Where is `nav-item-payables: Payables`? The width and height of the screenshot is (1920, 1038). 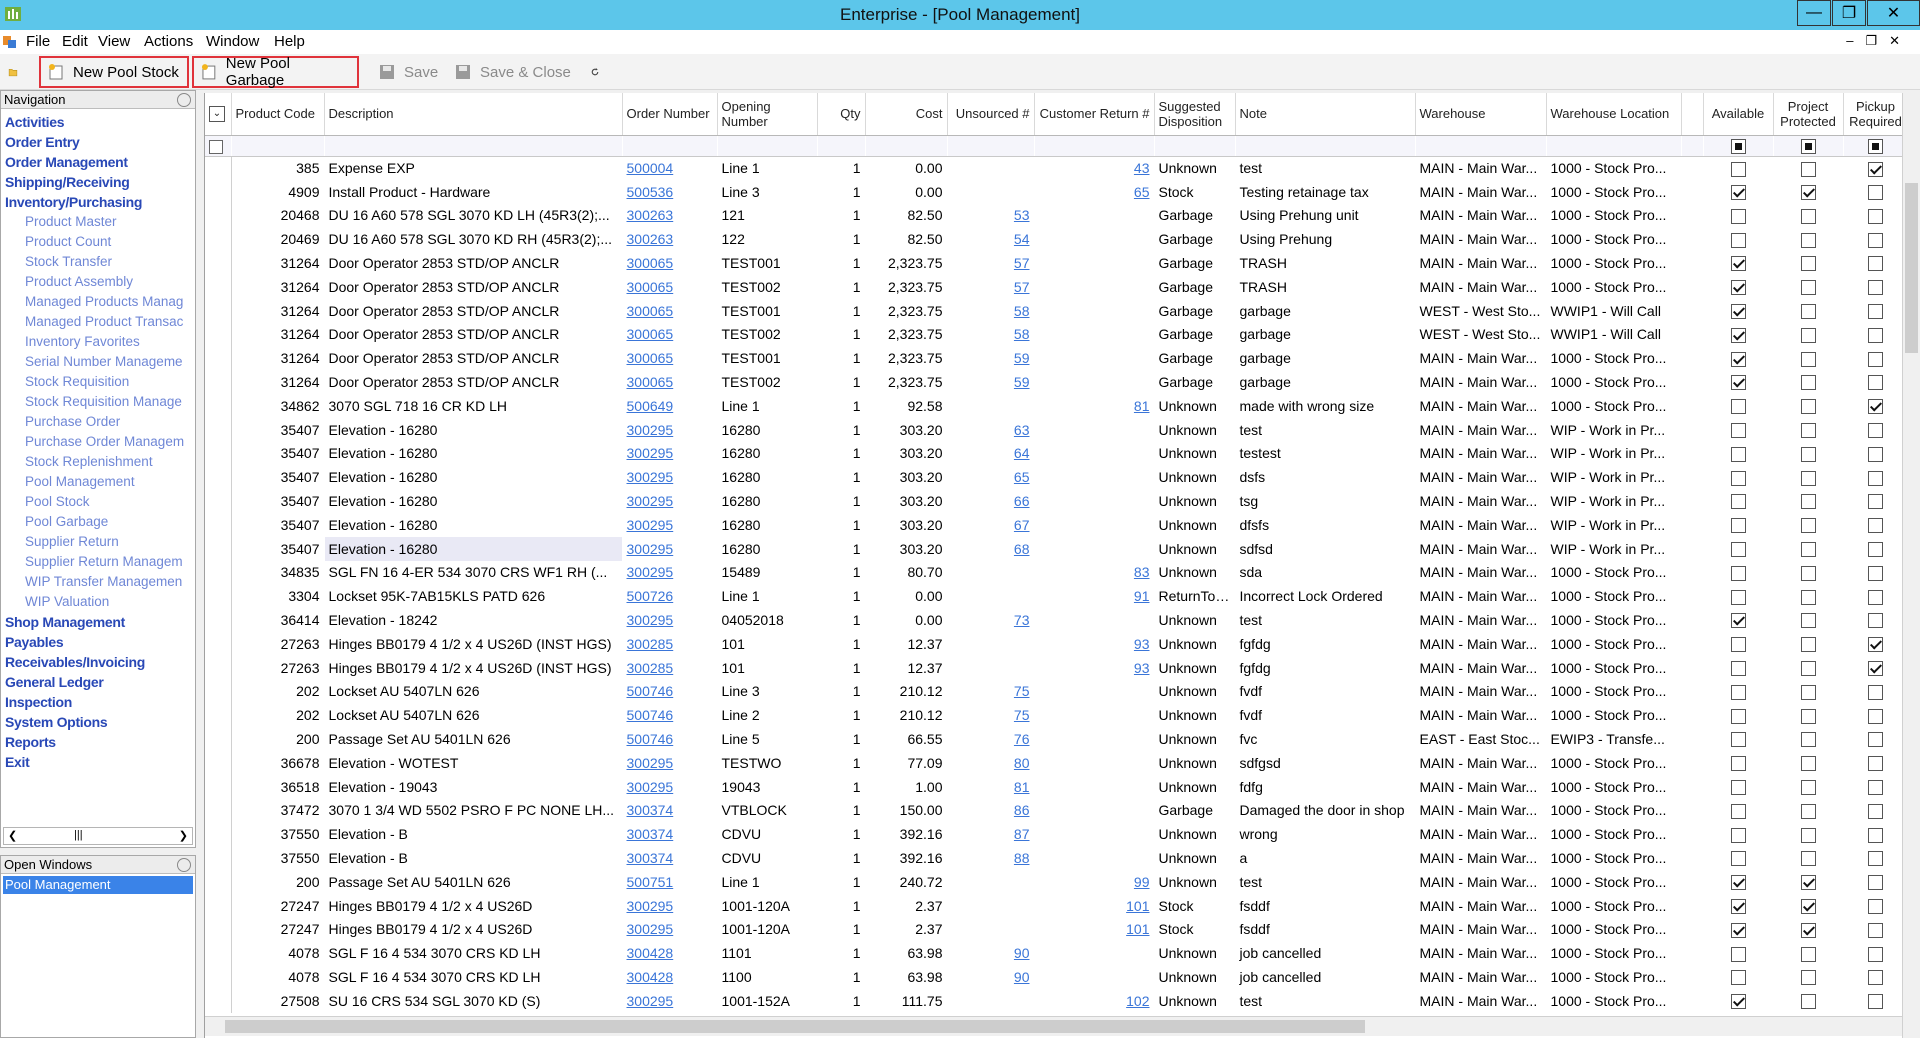 nav-item-payables: Payables is located at coordinates (98, 642).